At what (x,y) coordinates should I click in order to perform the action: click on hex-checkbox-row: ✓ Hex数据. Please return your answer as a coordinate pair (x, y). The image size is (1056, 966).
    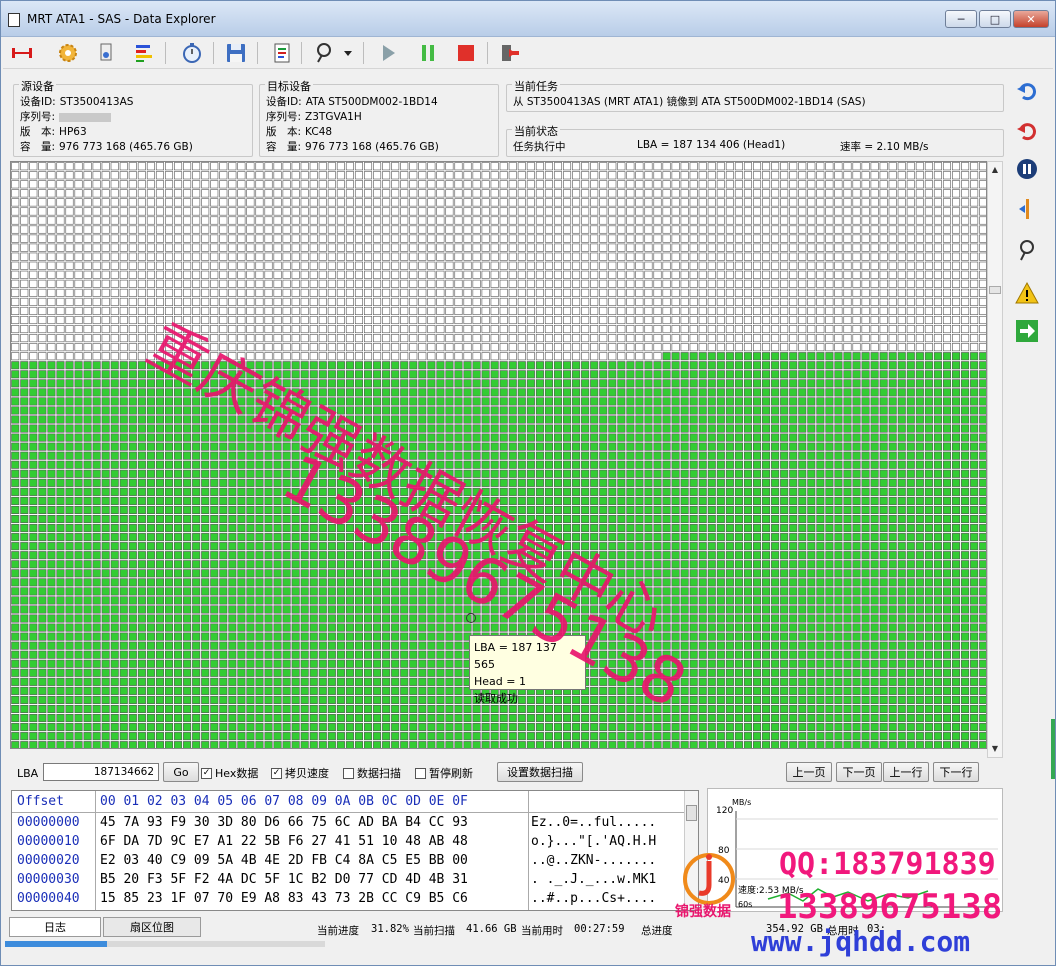
    Looking at the image, I should click on (229, 773).